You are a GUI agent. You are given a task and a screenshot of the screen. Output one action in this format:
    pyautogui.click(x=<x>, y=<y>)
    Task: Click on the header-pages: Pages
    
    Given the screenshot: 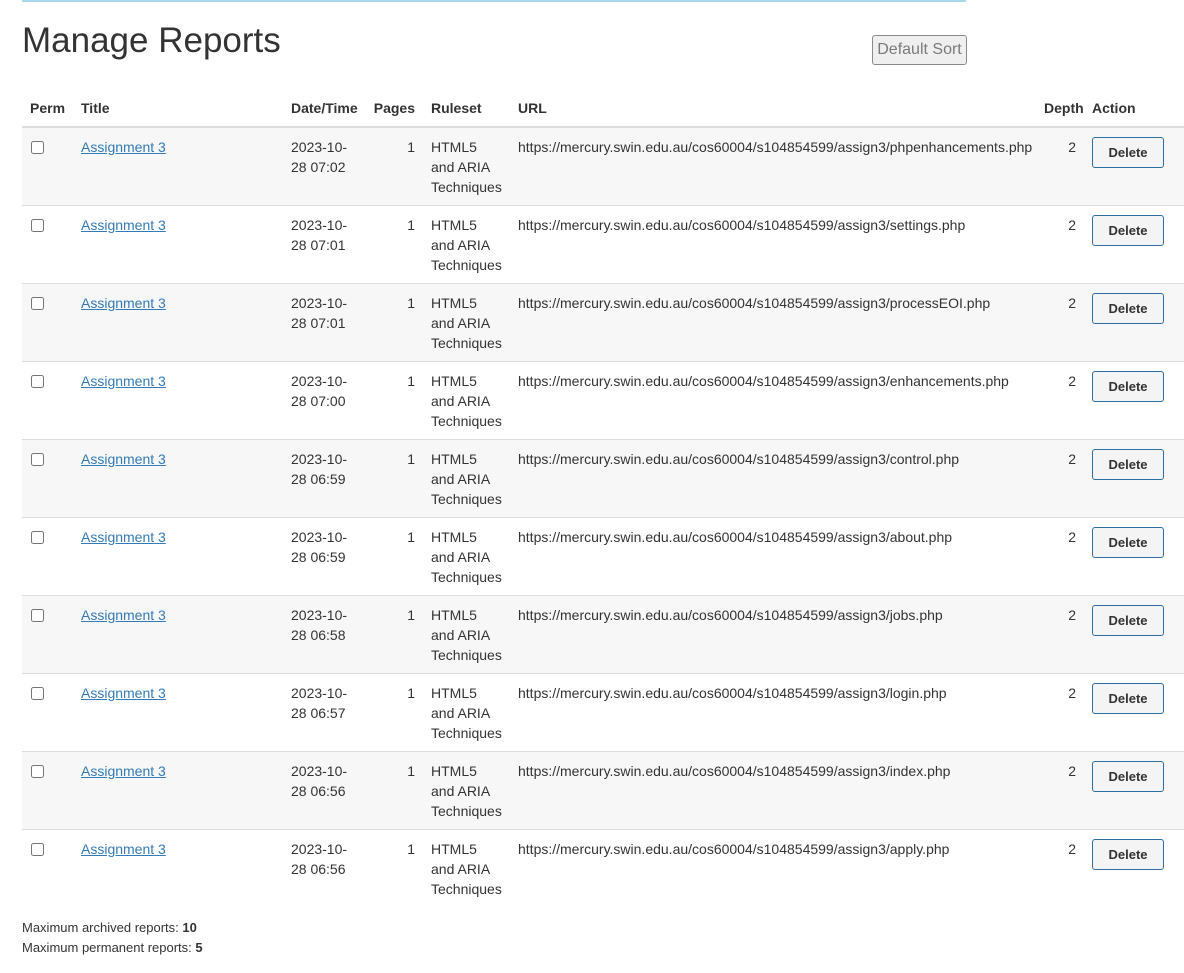 What is the action you would take?
    pyautogui.click(x=394, y=109)
    